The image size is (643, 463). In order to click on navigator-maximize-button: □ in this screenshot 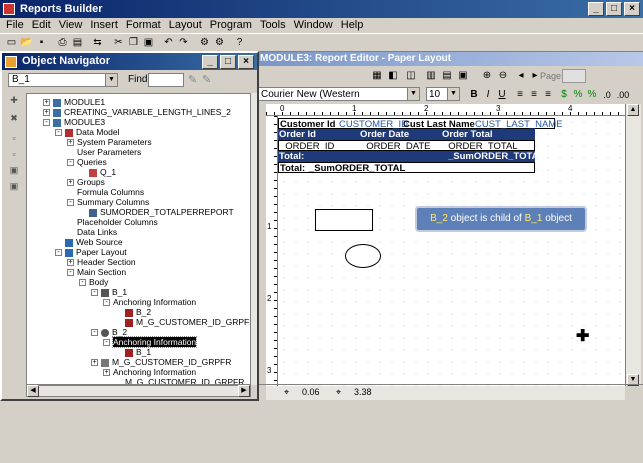, I will do `click(228, 62)`.